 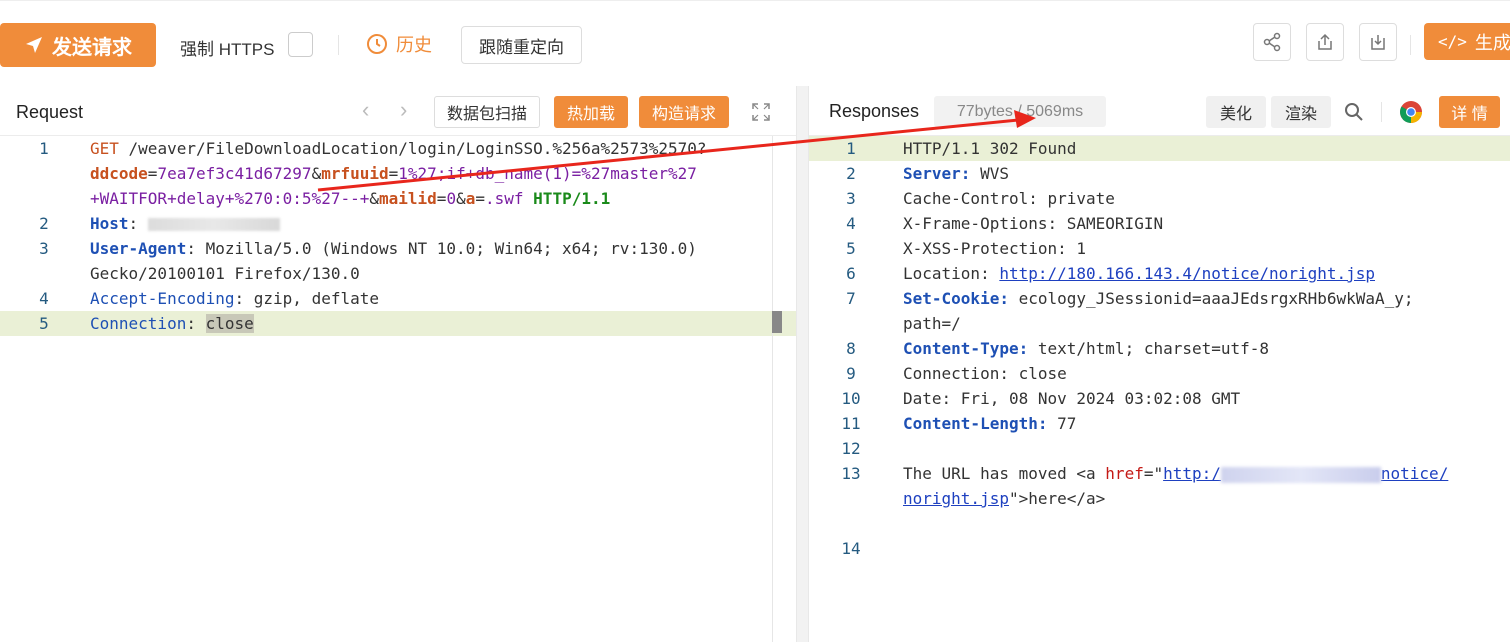 I want to click on line-text: noright.jsp">here</a>, so click(x=1004, y=498).